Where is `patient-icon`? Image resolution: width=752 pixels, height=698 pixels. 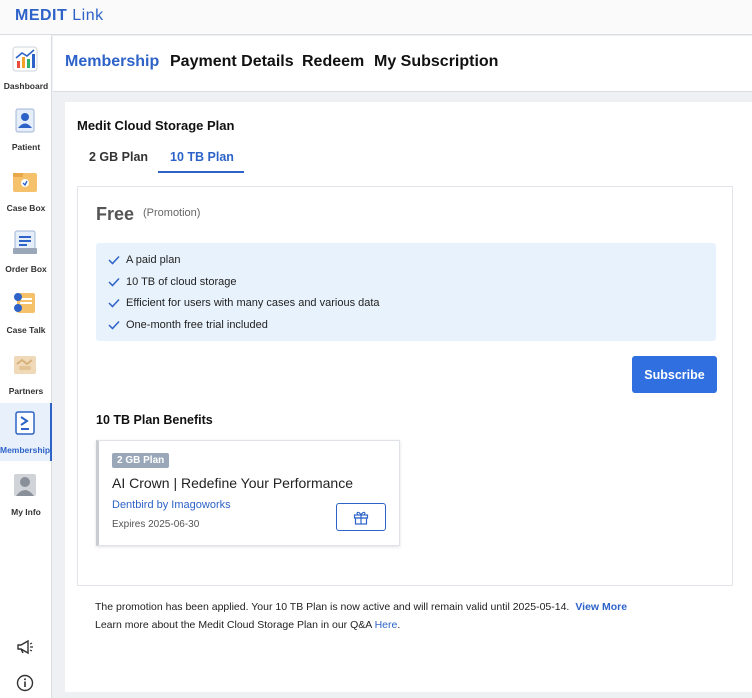 patient-icon is located at coordinates (25, 120).